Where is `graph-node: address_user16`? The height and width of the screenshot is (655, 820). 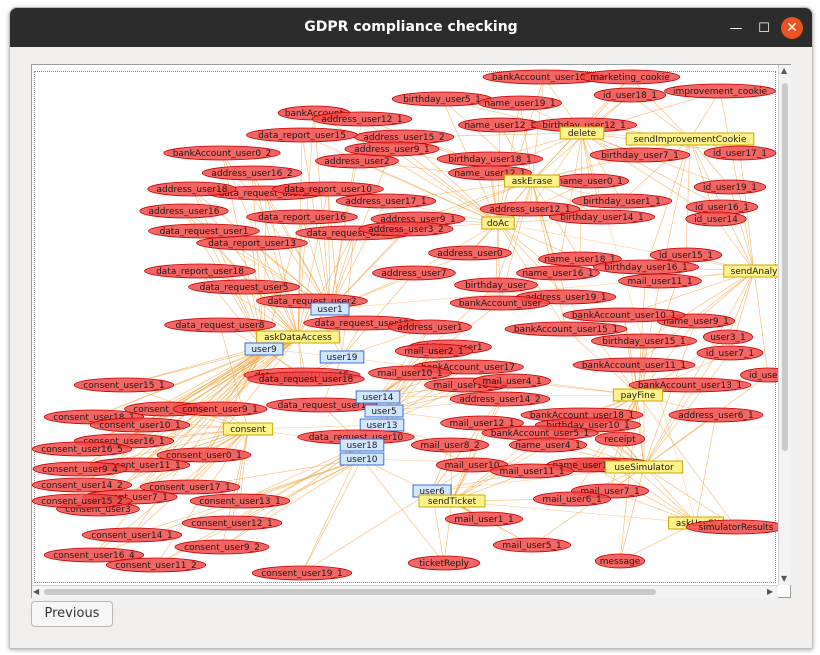
graph-node: address_user16 is located at coordinates (184, 211).